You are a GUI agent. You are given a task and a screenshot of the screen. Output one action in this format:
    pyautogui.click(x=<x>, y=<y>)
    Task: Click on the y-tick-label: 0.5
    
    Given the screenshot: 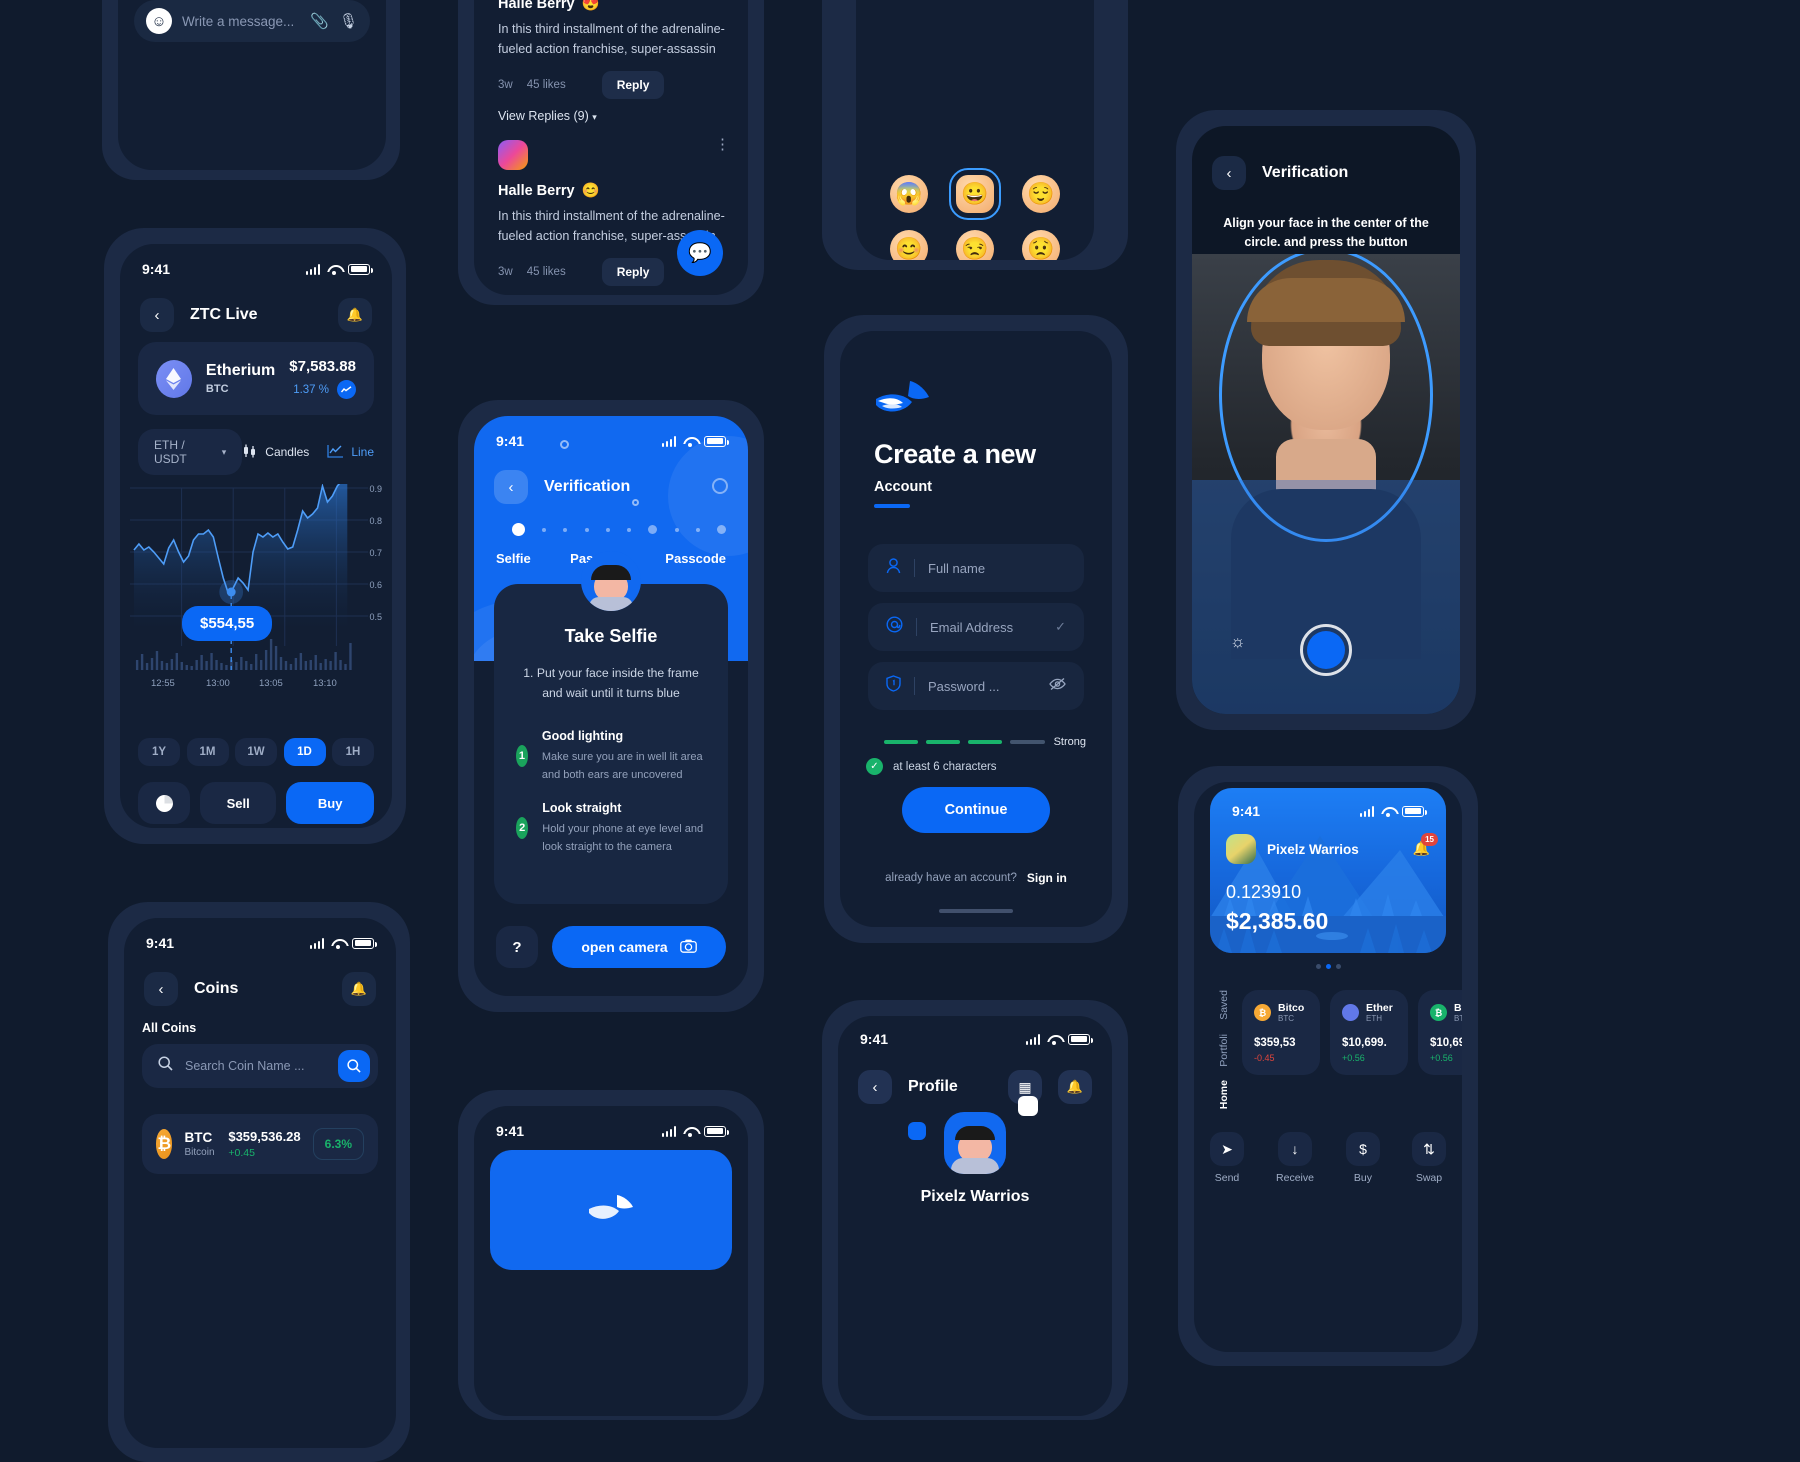 What is the action you would take?
    pyautogui.click(x=375, y=617)
    